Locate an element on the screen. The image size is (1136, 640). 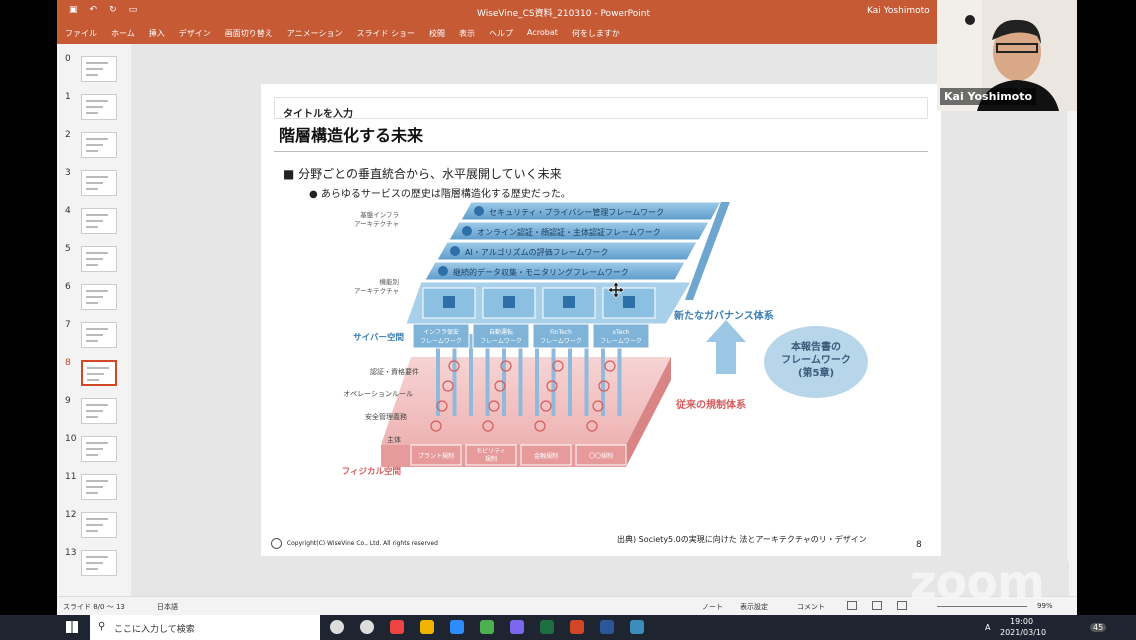
ribbon-tab: 挿入 is located at coordinates (157, 33).